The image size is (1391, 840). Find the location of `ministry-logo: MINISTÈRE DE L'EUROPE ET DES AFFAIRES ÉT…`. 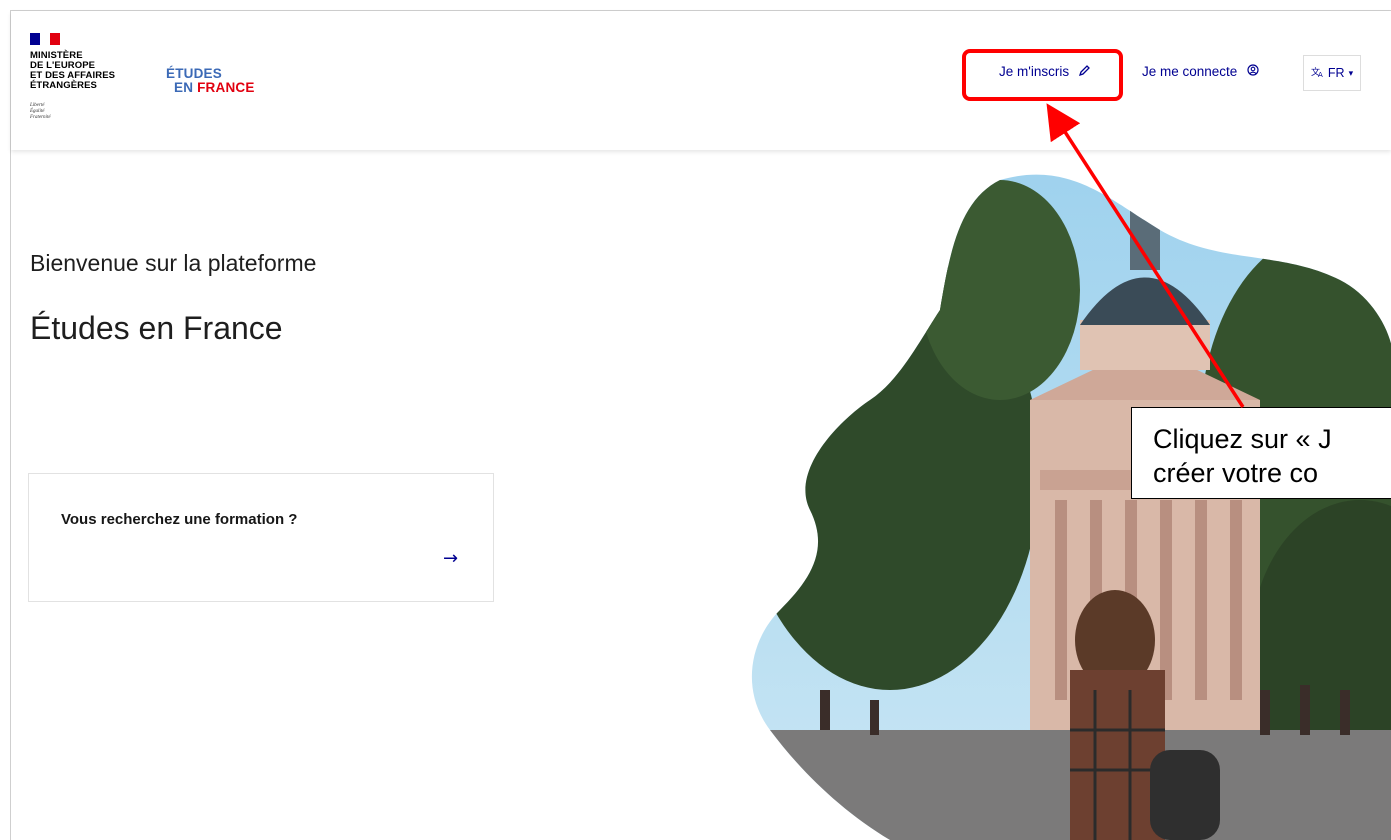

ministry-logo: MINISTÈRE DE L'EUROPE ET DES AFFAIRES ÉT… is located at coordinates (72, 71).